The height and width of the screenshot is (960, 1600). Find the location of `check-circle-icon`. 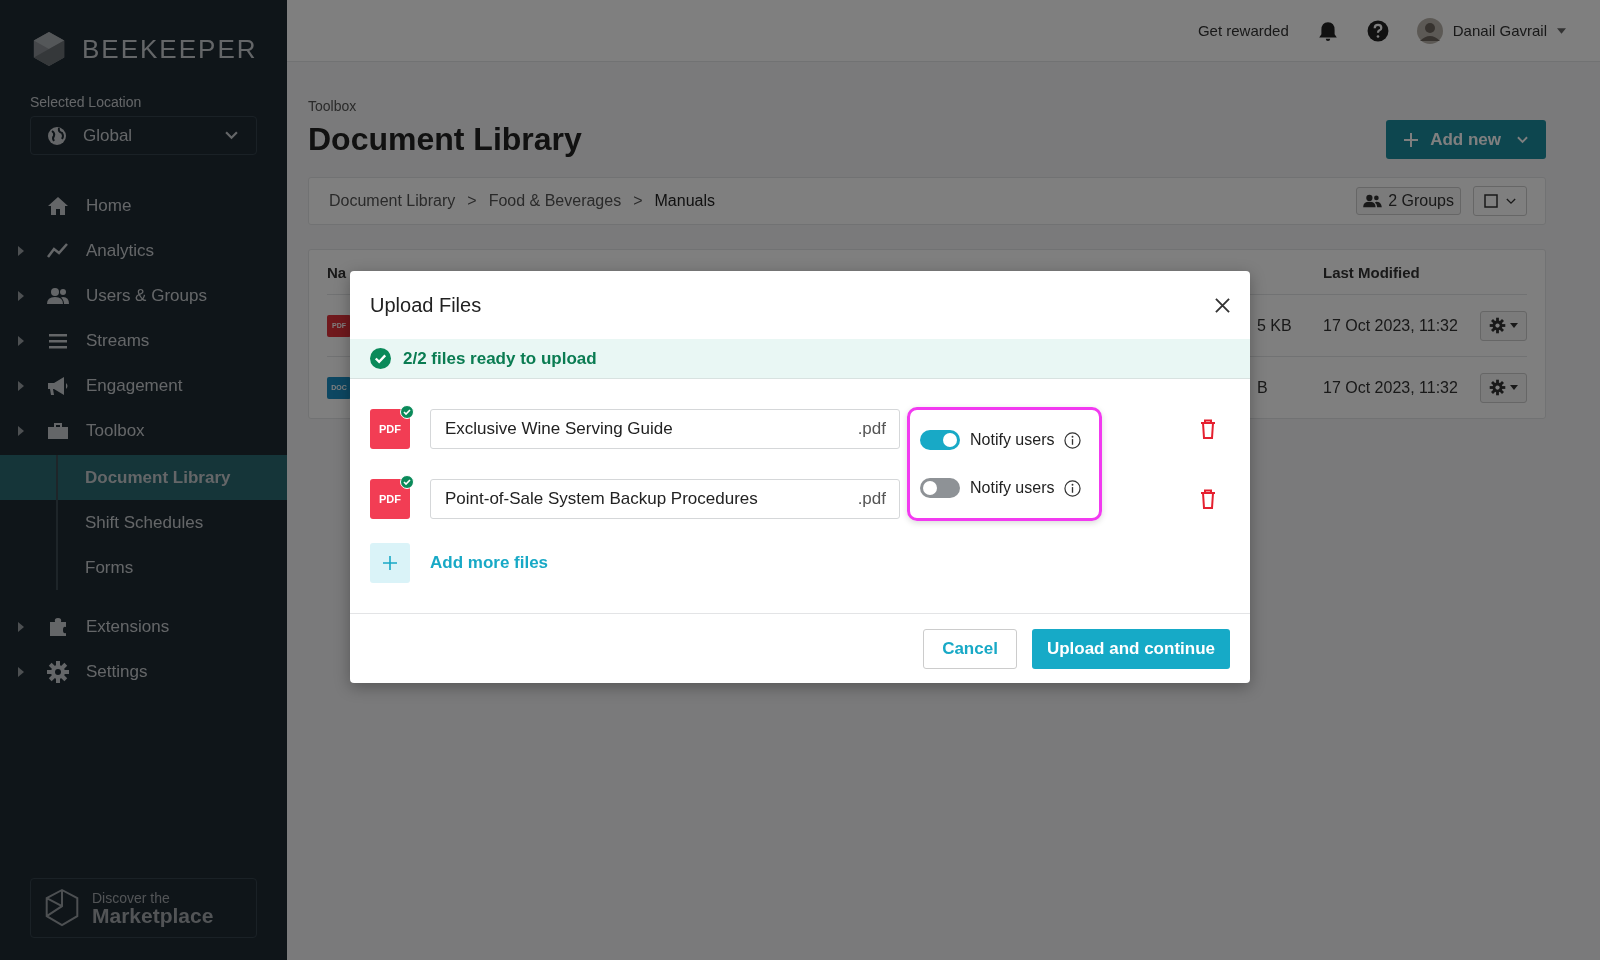

check-circle-icon is located at coordinates (380, 358).